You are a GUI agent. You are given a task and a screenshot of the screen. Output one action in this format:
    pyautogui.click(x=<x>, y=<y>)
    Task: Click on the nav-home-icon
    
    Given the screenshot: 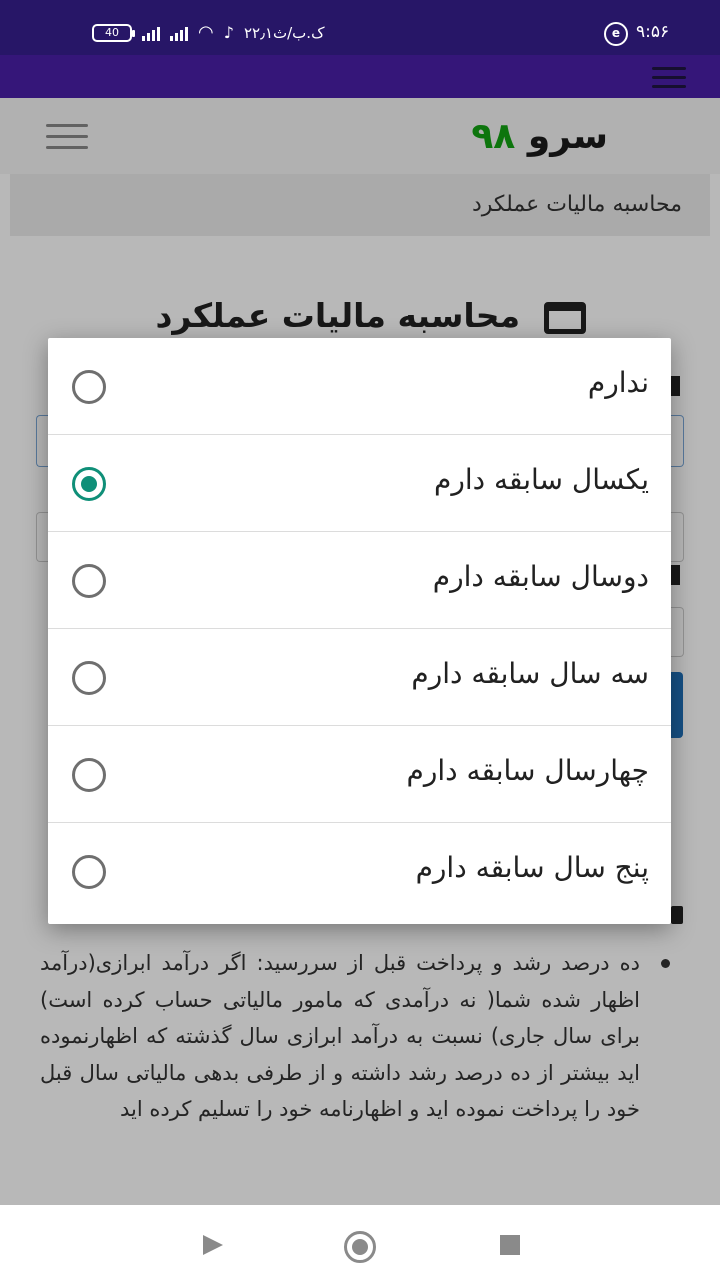 What is the action you would take?
    pyautogui.click(x=360, y=1247)
    